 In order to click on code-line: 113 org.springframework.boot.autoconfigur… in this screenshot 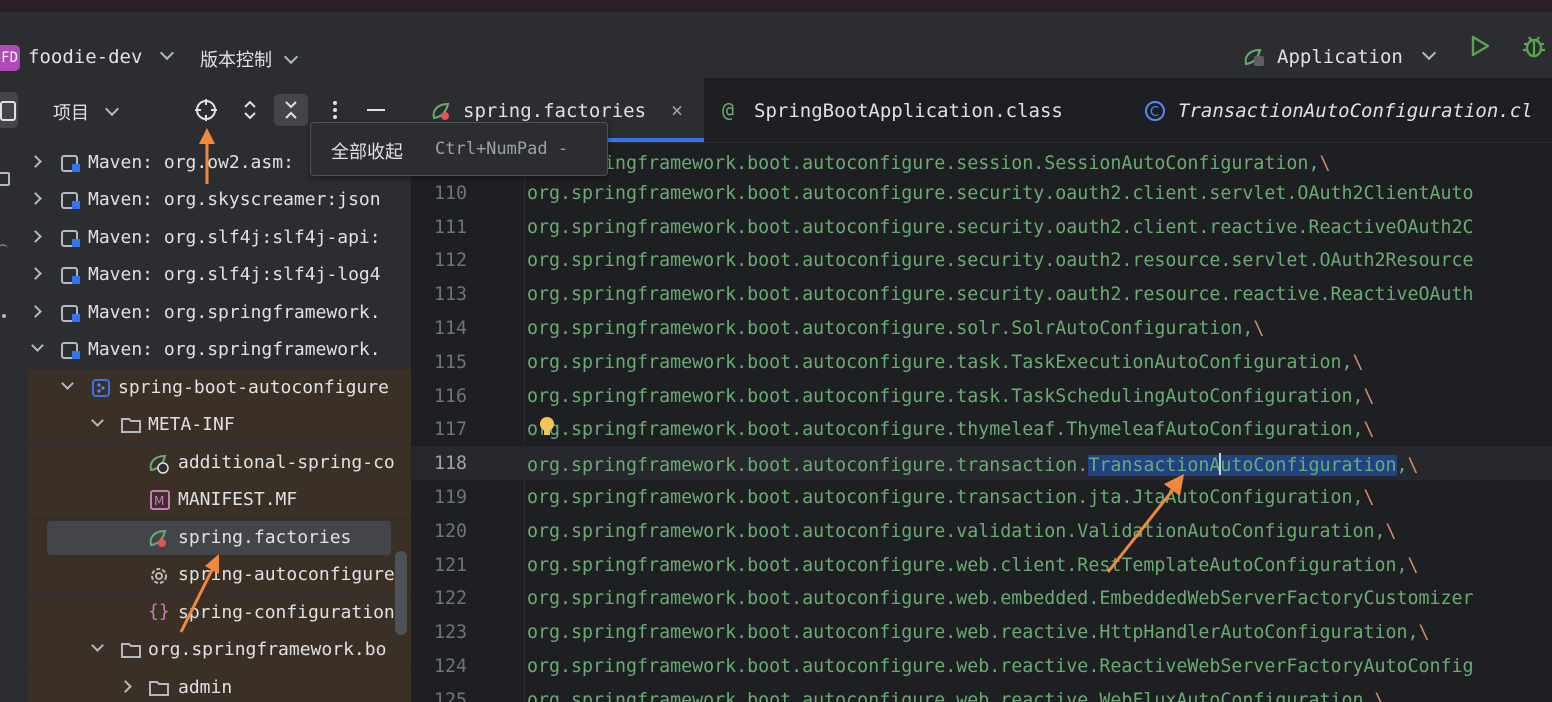, I will do `click(981, 294)`.